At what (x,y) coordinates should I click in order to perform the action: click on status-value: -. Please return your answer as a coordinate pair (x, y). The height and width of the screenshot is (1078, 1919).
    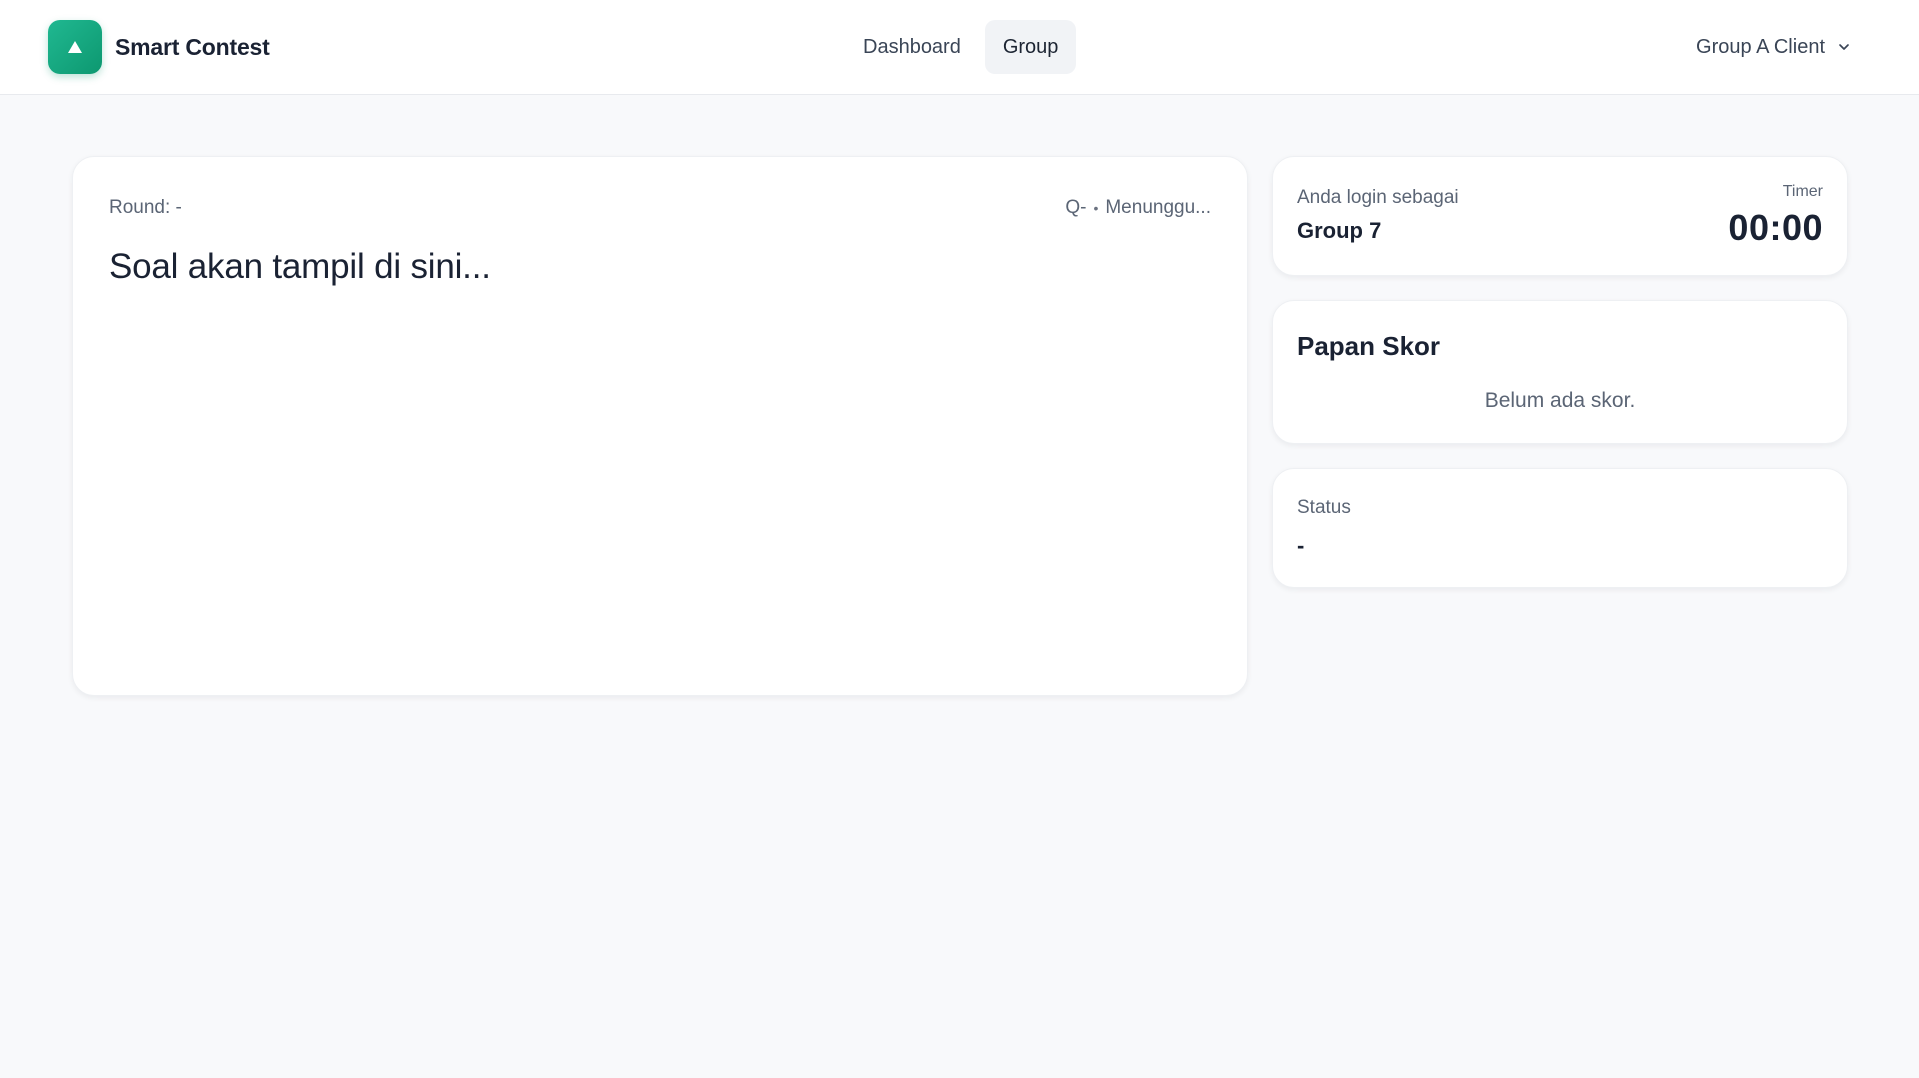
    Looking at the image, I should click on (1301, 545).